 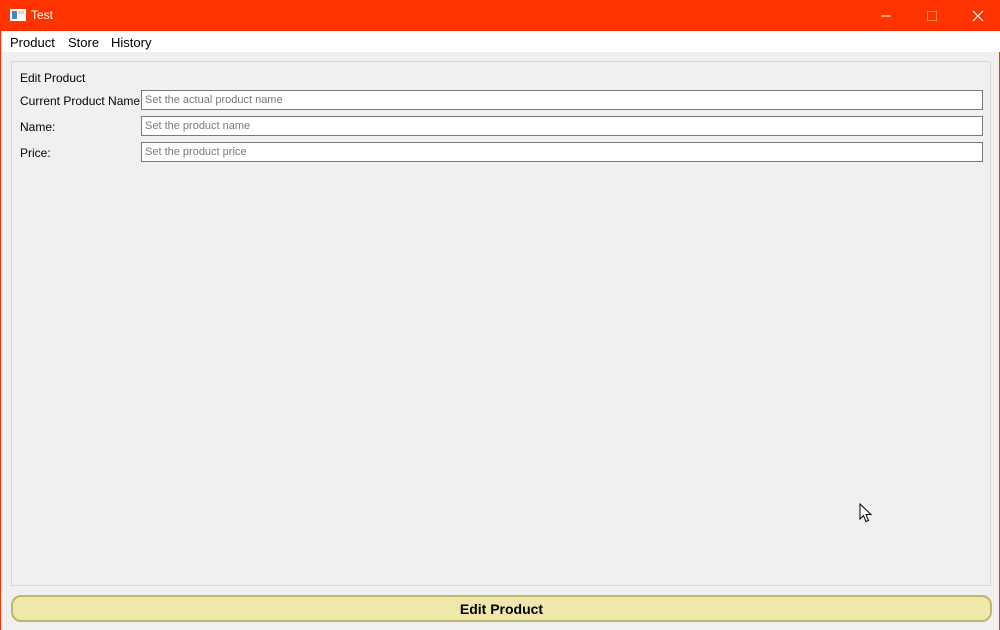 What do you see at coordinates (501, 41) in the screenshot?
I see `menu-bar: Product Store History` at bounding box center [501, 41].